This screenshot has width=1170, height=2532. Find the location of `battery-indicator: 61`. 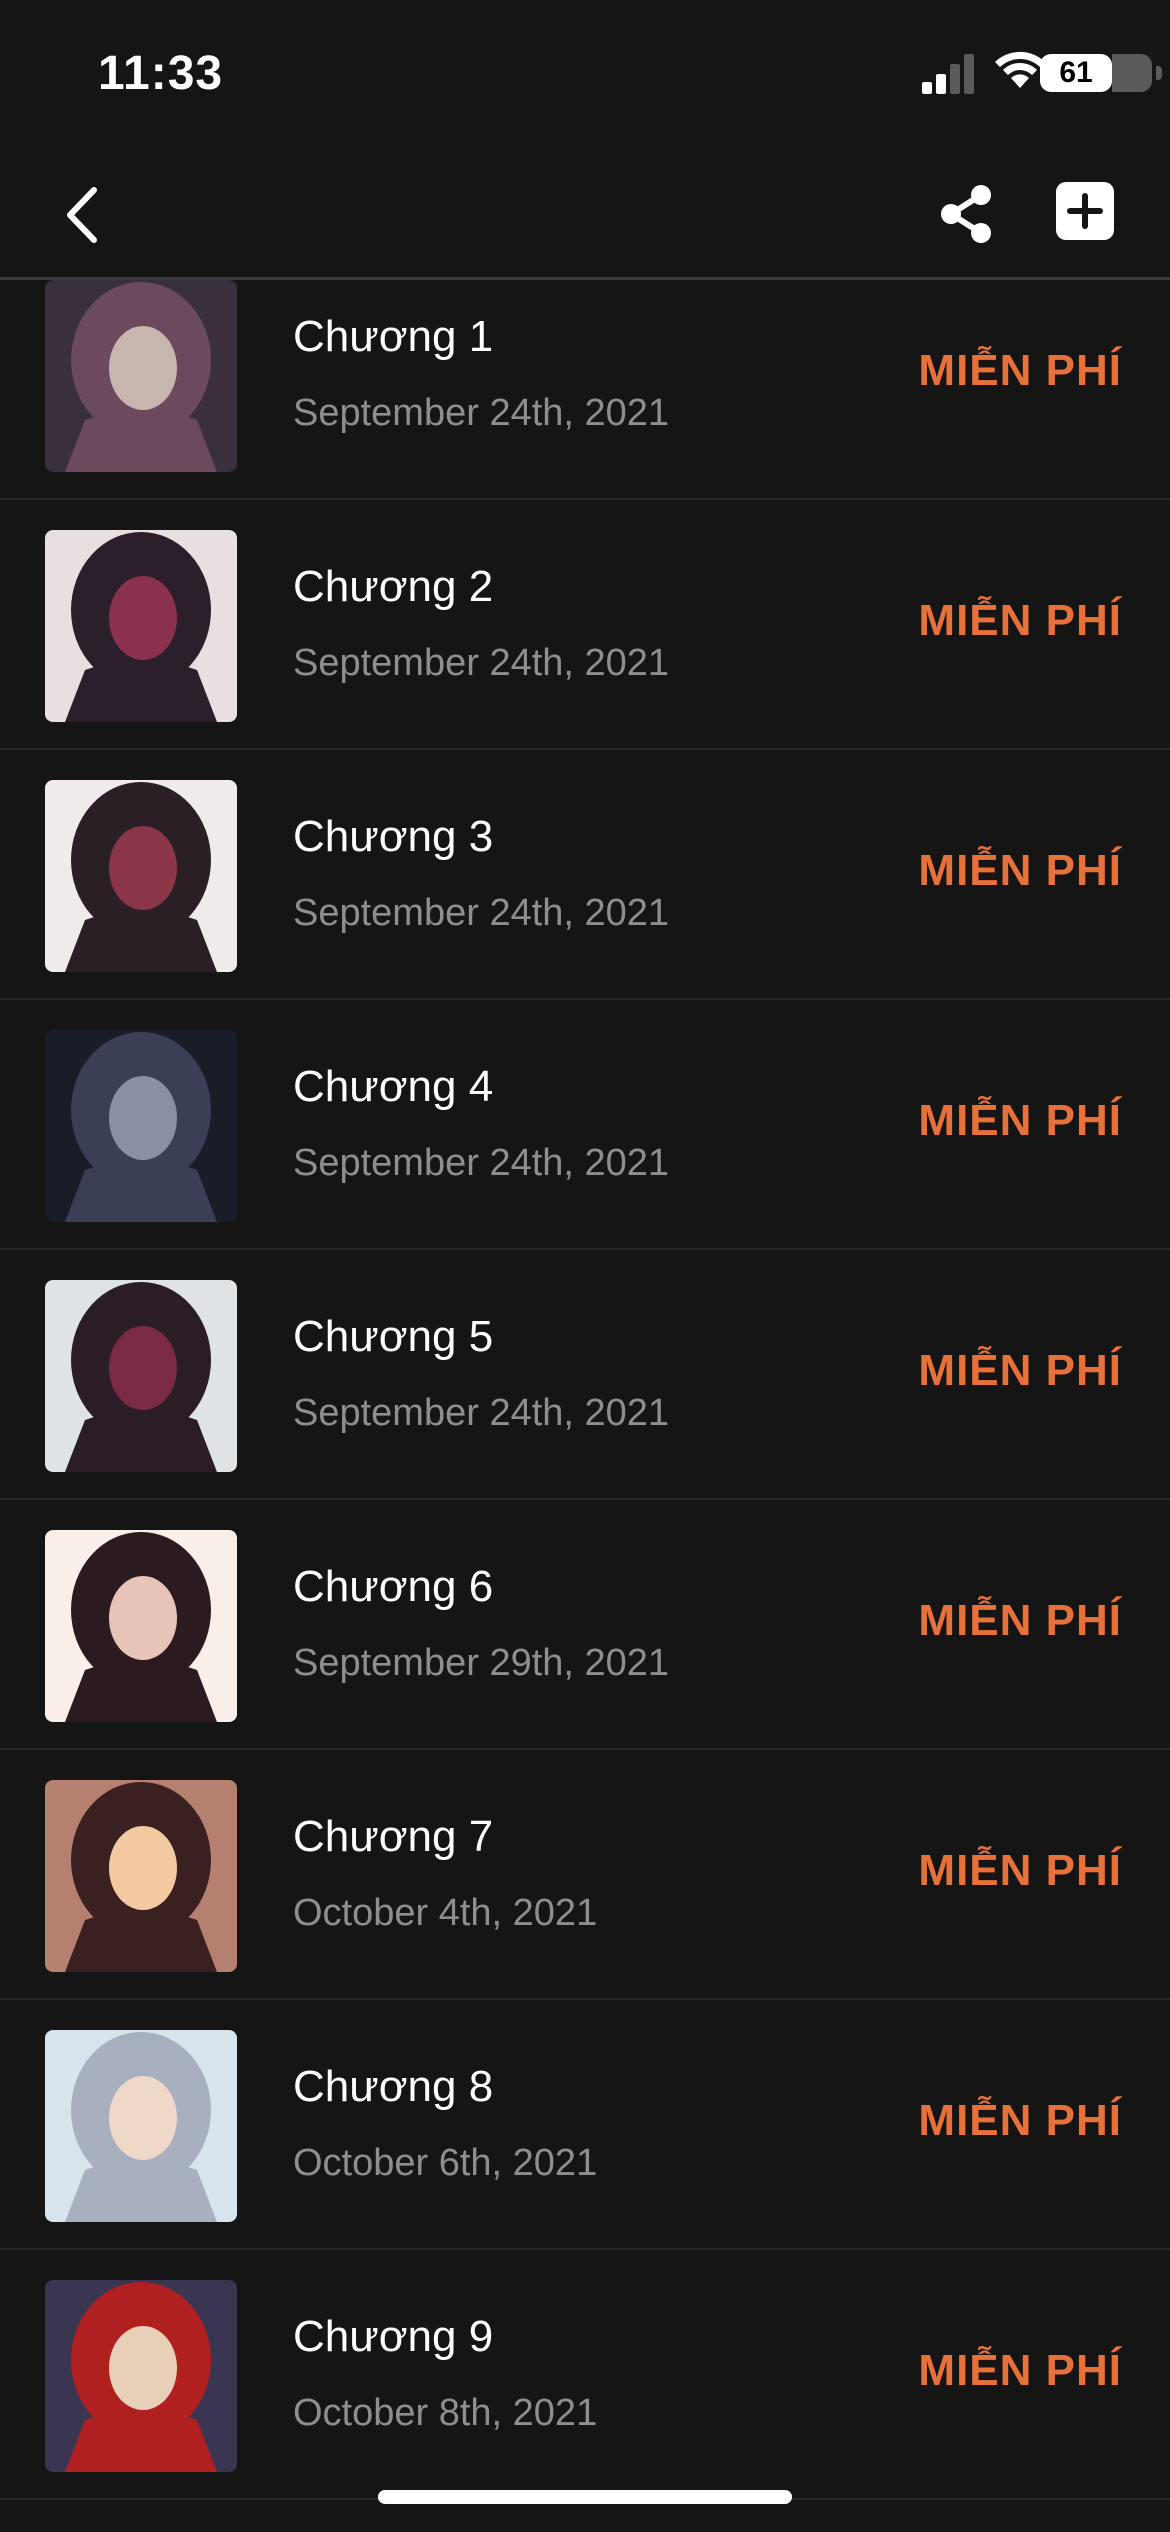

battery-indicator: 61 is located at coordinates (1101, 73).